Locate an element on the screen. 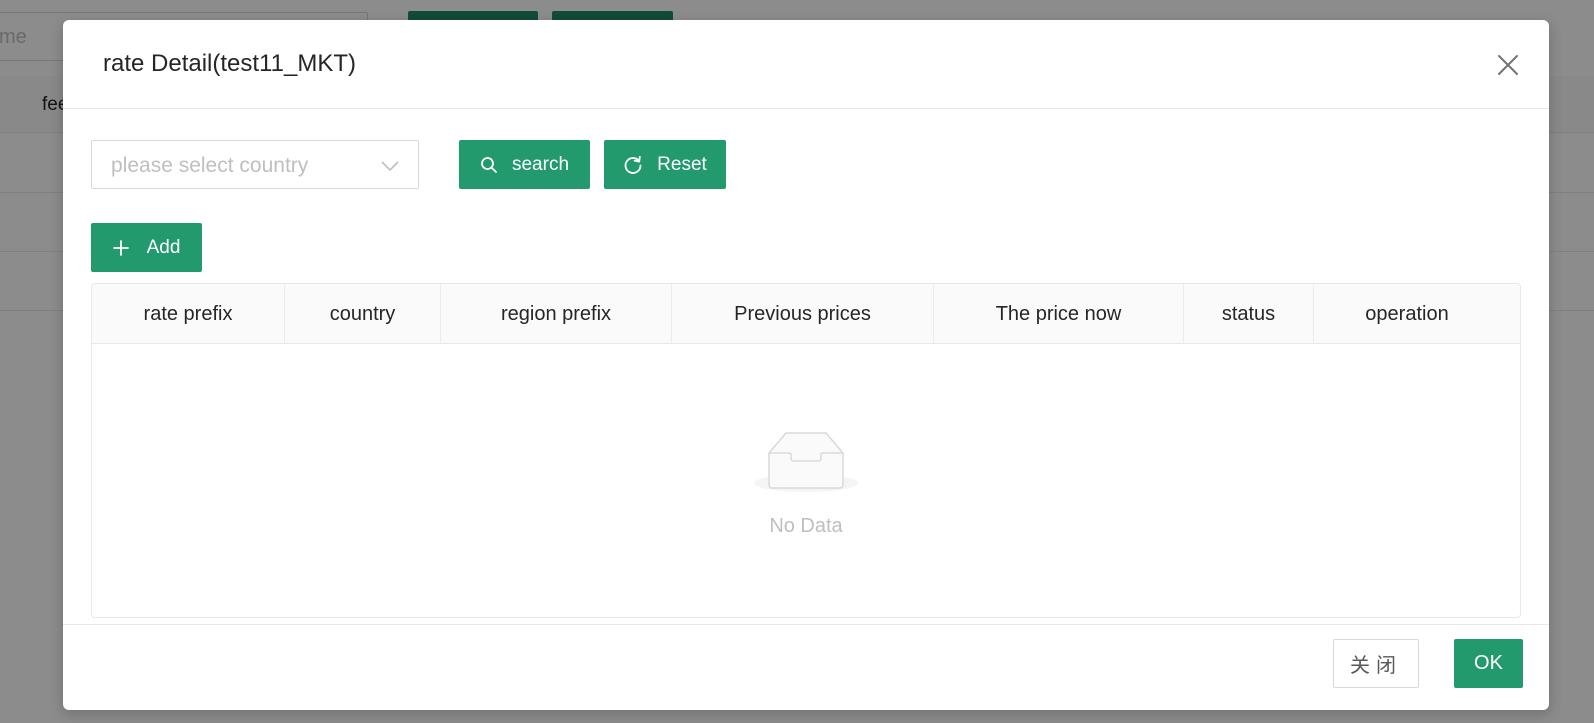  column-header-price-now: The price now is located at coordinates (1059, 314).